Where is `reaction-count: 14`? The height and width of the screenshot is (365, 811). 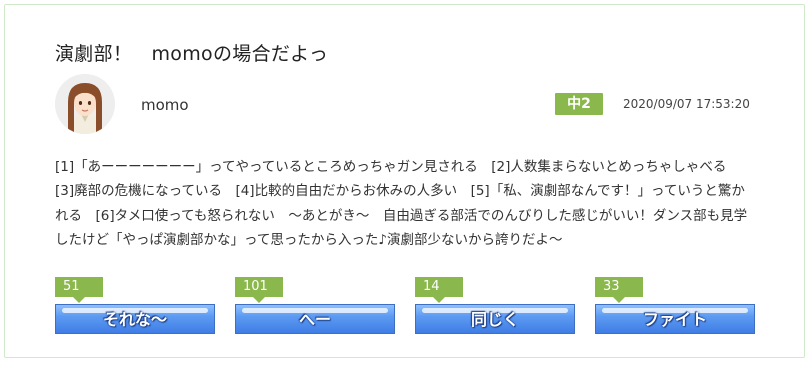
reaction-count: 14 is located at coordinates (439, 290).